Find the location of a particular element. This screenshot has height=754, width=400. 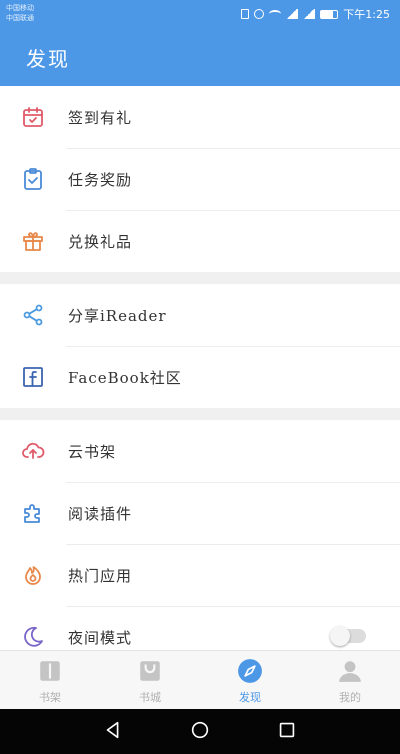

status-time: 下午1:25 is located at coordinates (366, 14).